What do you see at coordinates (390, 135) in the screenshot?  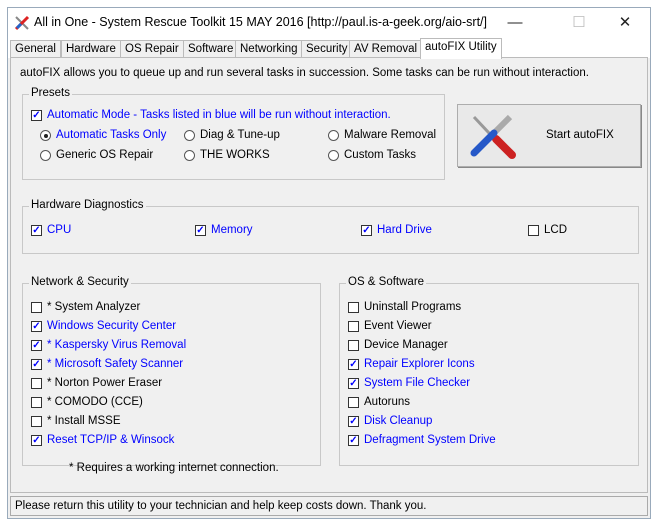 I see `radio-label: Malware Removal` at bounding box center [390, 135].